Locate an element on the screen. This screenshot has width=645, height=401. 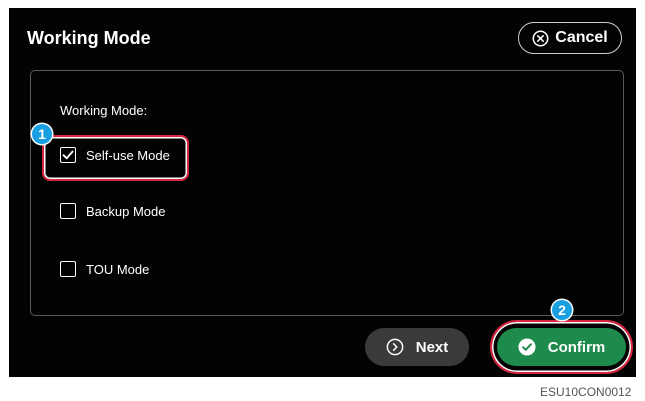
option-backup: Backup Mode is located at coordinates (113, 211).